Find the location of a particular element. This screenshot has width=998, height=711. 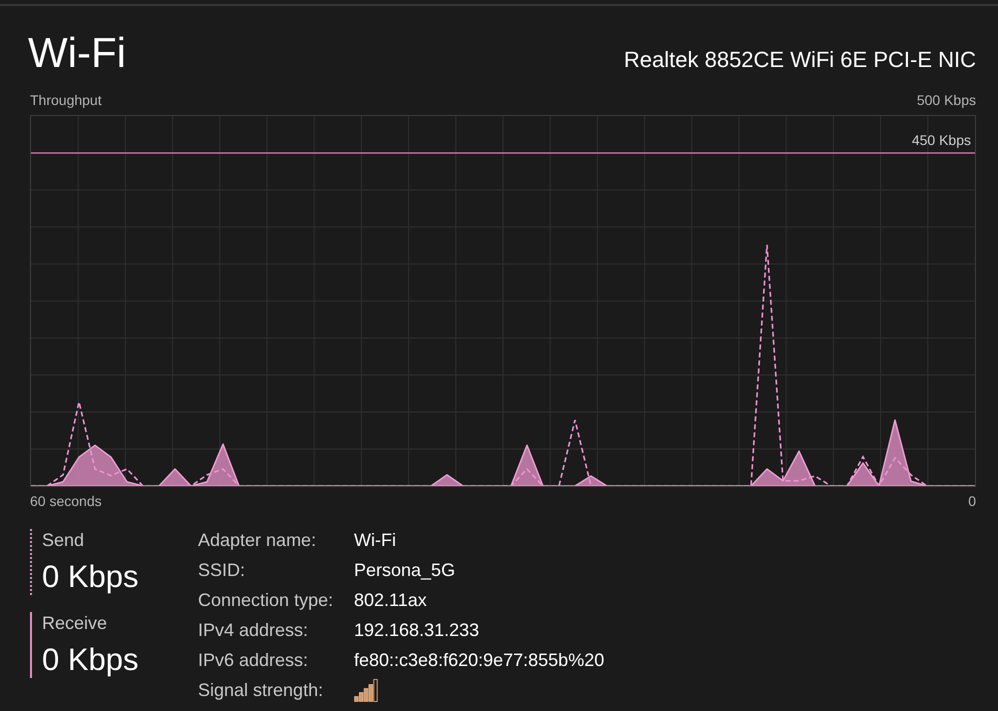

scale-line-label: 450 Kbps is located at coordinates (941, 140).